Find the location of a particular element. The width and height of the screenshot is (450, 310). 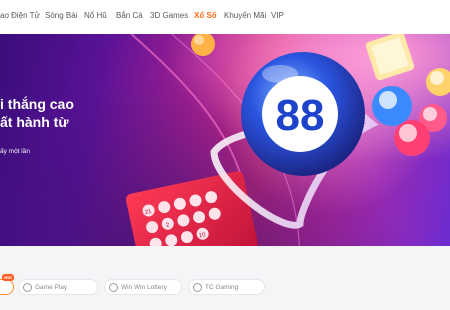

lottery-ticket: 21 2 10 is located at coordinates (191, 208).